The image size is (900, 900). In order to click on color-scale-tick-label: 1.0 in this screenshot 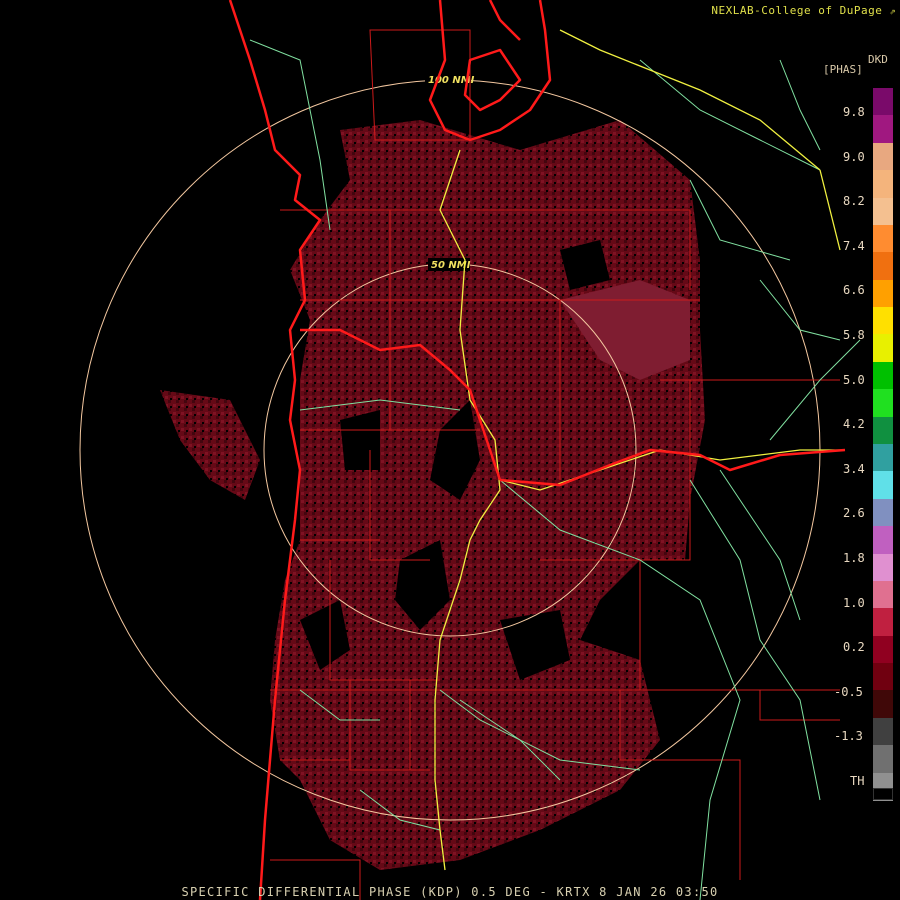, I will do `click(854, 602)`.